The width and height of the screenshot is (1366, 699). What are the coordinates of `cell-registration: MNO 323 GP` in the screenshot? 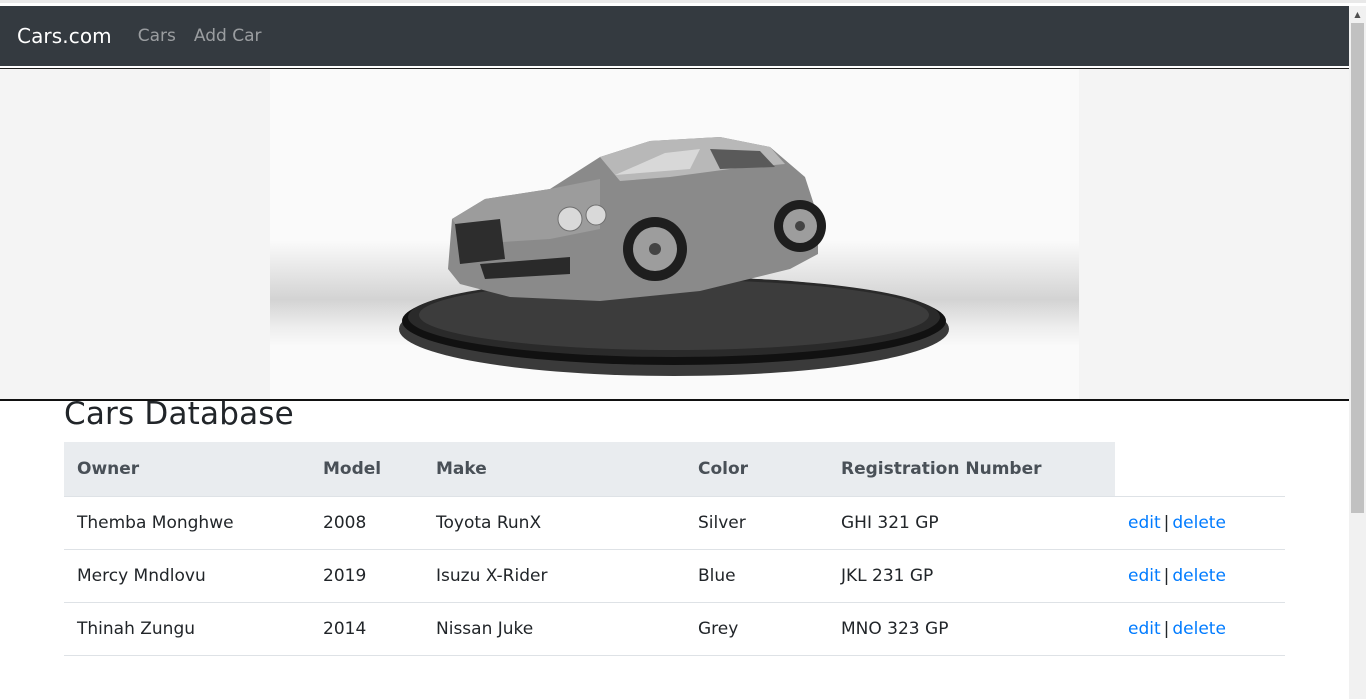 It's located at (971, 629).